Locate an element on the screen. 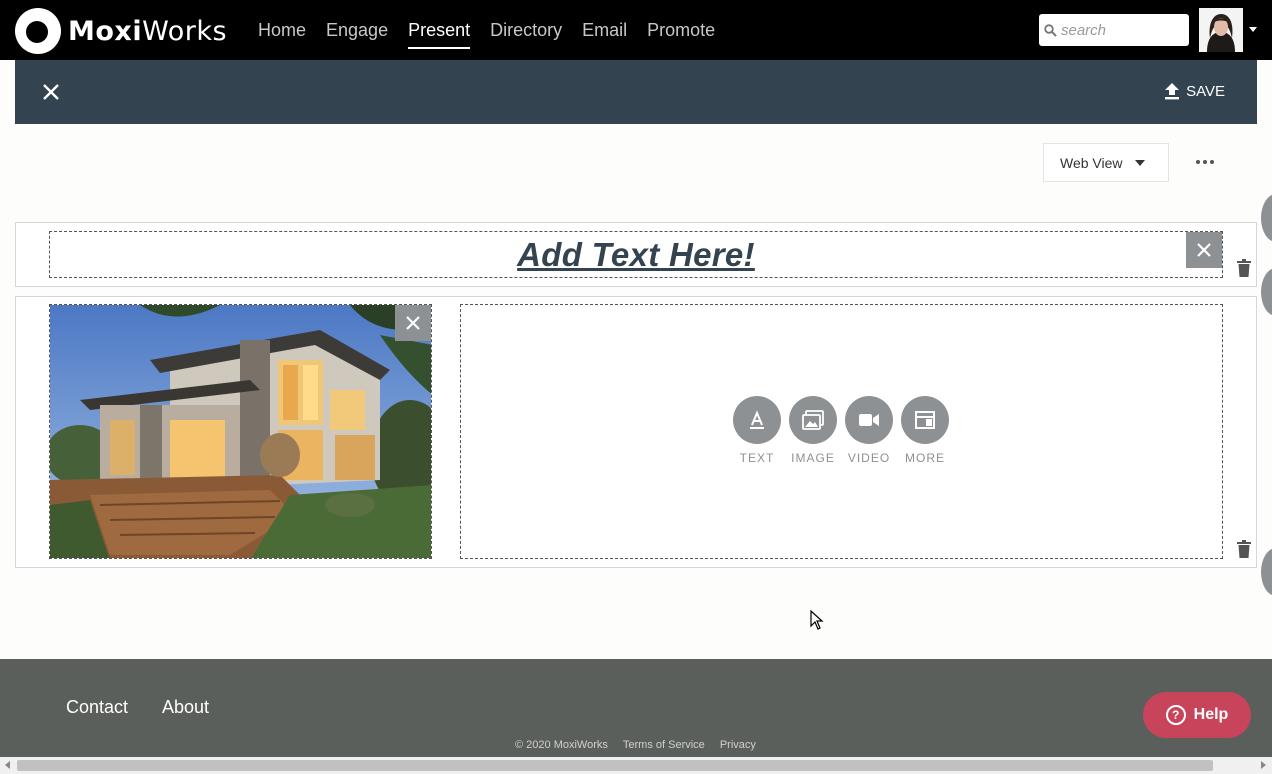  editor-toolbar: SAVE is located at coordinates (636, 92).